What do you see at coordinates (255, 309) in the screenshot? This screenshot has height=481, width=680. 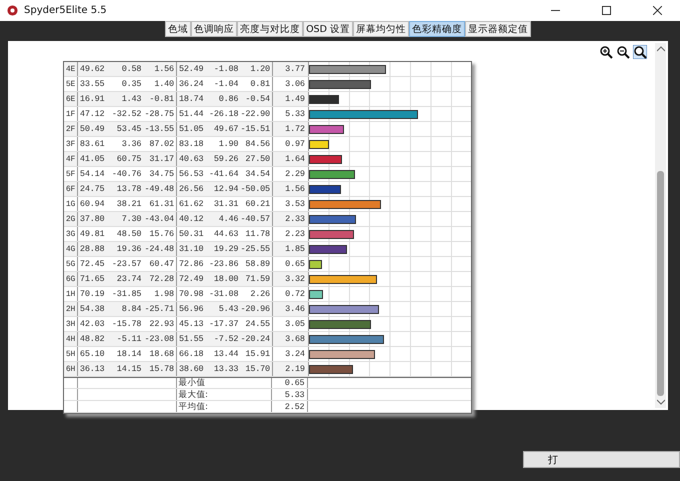 I see `table-cell-text: -20.96` at bounding box center [255, 309].